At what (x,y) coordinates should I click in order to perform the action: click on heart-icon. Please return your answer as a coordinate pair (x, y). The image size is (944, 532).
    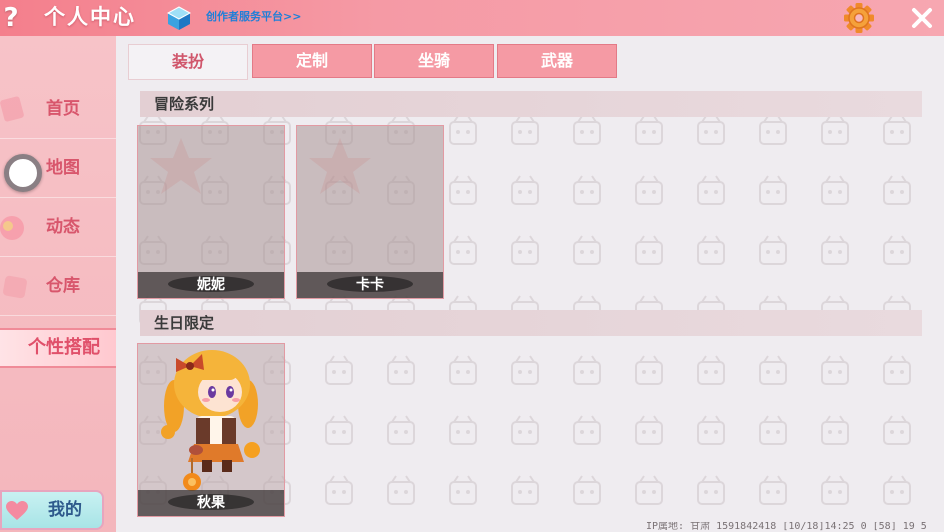
    Looking at the image, I should click on (17, 510).